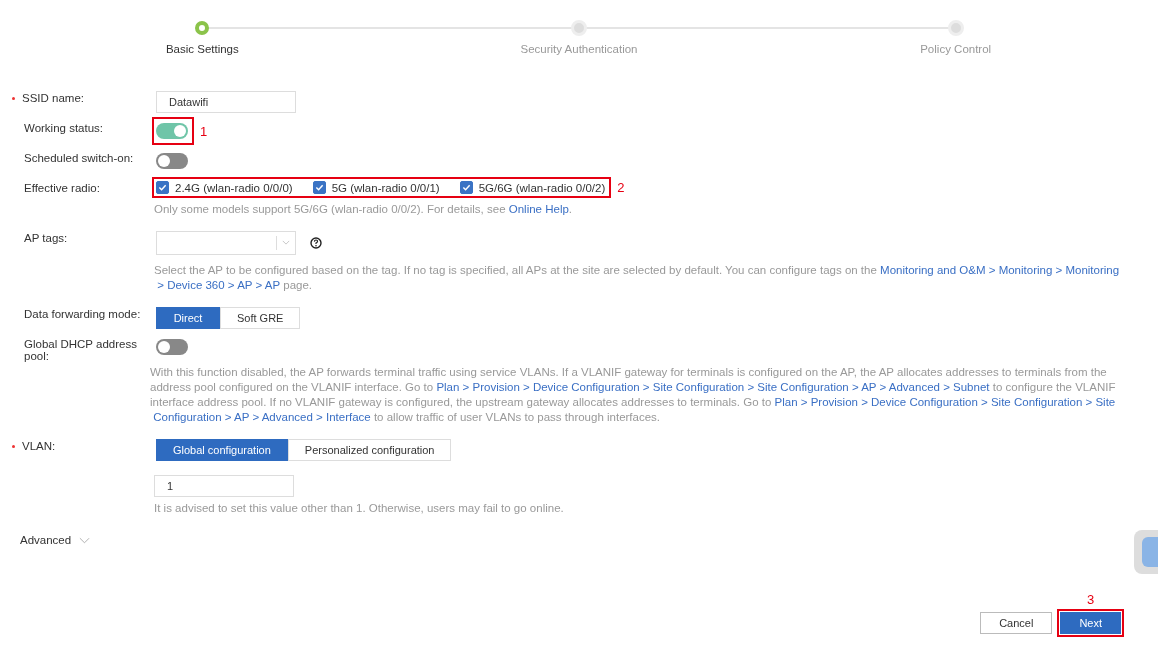 Image resolution: width=1158 pixels, height=645 pixels. Describe the element at coordinates (621, 187) in the screenshot. I see `annotation-number: 2` at that location.